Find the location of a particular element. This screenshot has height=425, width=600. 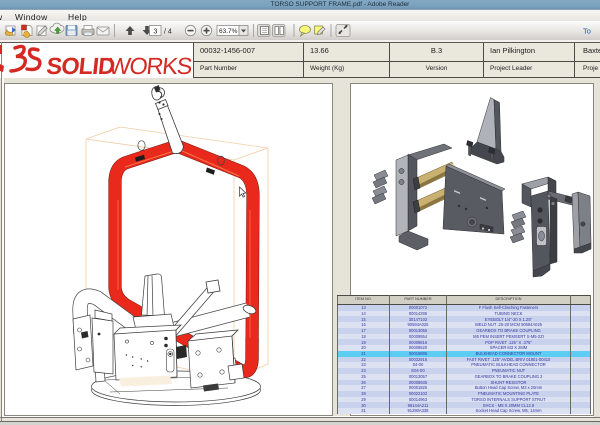

svg-text: 63.7% is located at coordinates (228, 31).